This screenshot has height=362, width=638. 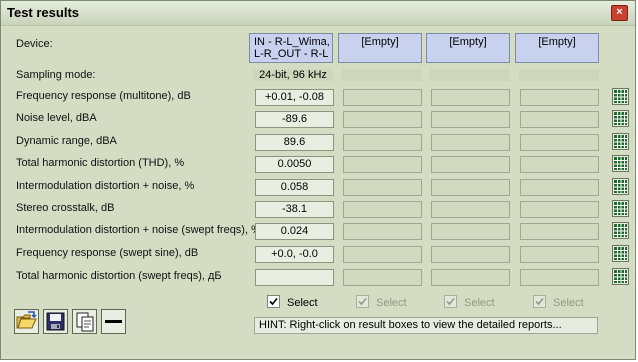 What do you see at coordinates (380, 48) in the screenshot?
I see `device-slot-2: [Empty]` at bounding box center [380, 48].